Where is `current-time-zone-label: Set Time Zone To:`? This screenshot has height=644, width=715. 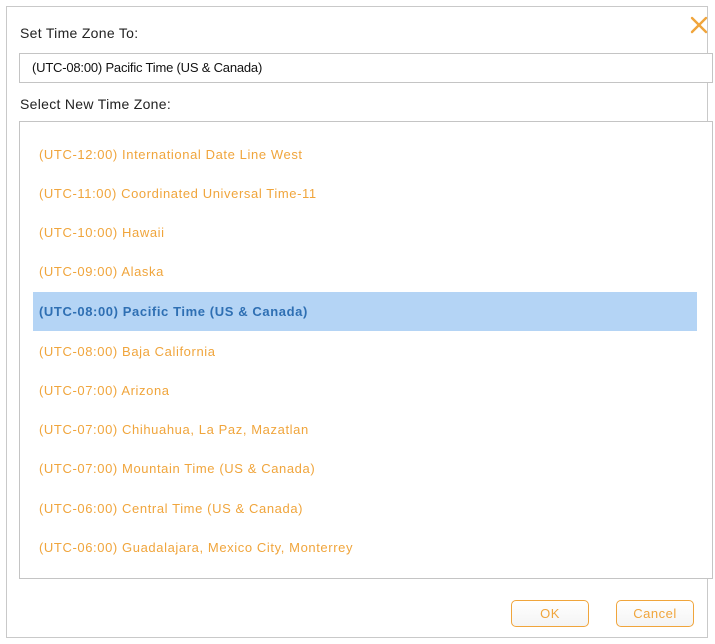 current-time-zone-label: Set Time Zone To: is located at coordinates (79, 33).